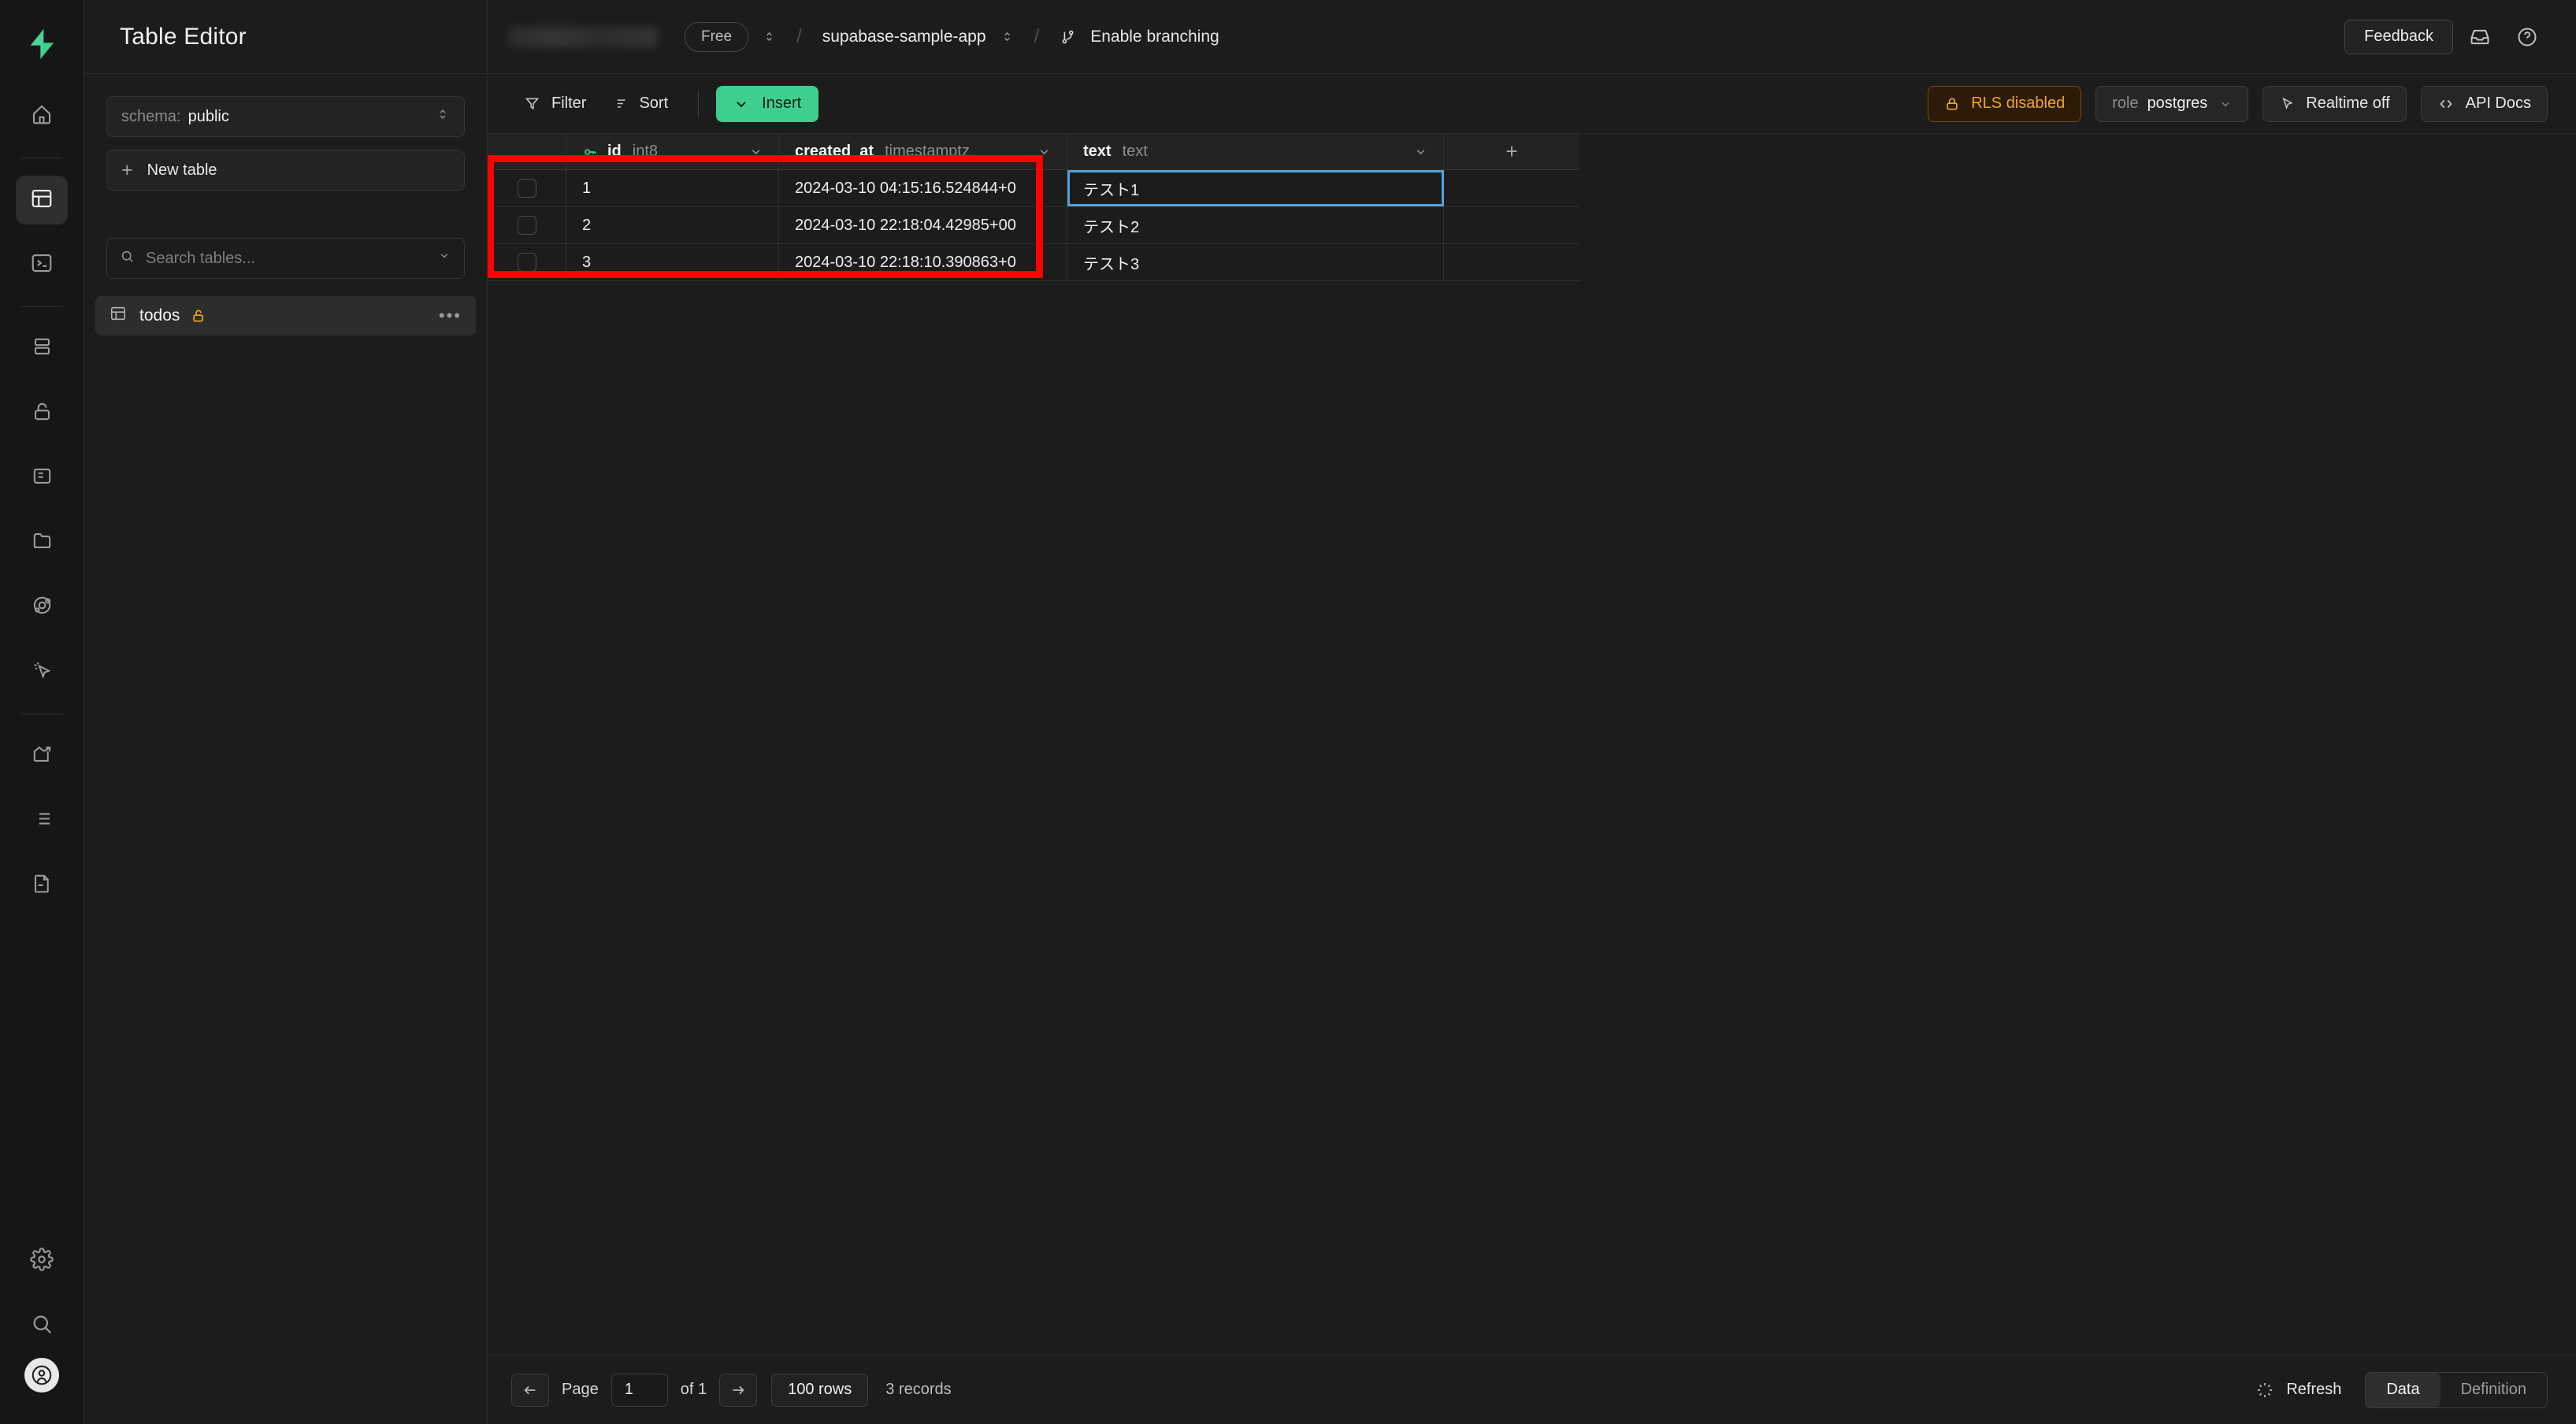 This screenshot has width=2576, height=1424. What do you see at coordinates (738, 1390) in the screenshot?
I see `next-page-button` at bounding box center [738, 1390].